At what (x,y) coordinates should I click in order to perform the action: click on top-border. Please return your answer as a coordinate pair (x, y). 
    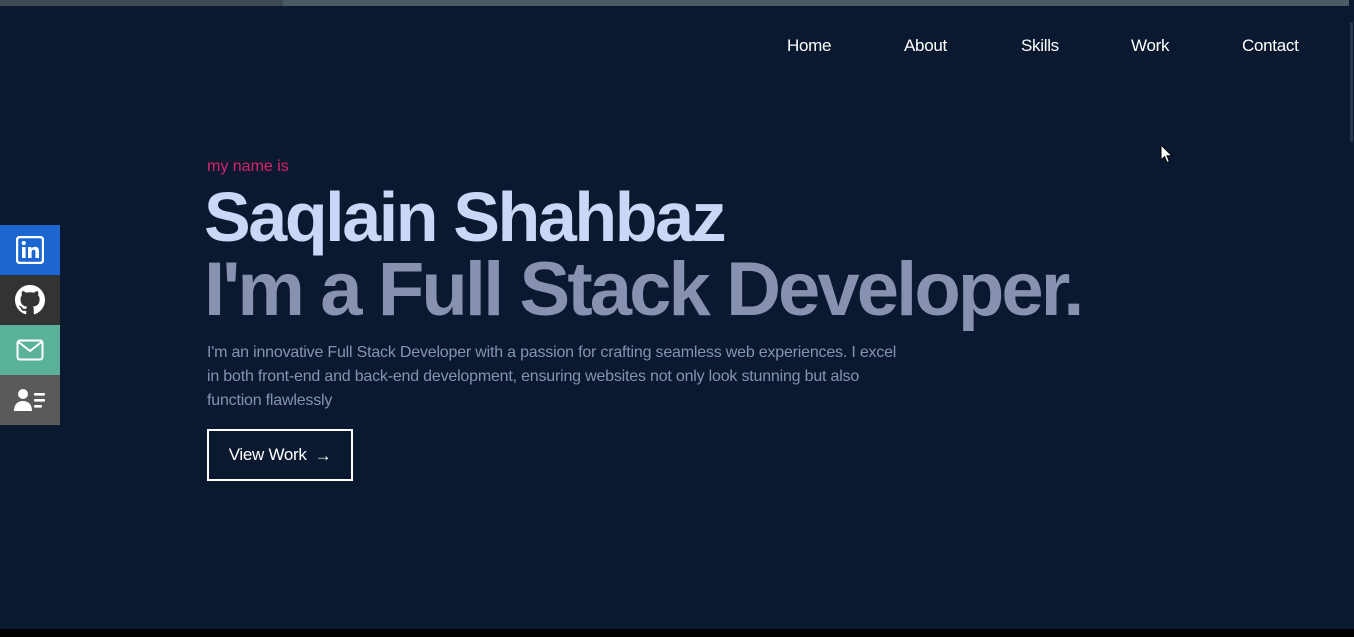
    Looking at the image, I should click on (674, 3).